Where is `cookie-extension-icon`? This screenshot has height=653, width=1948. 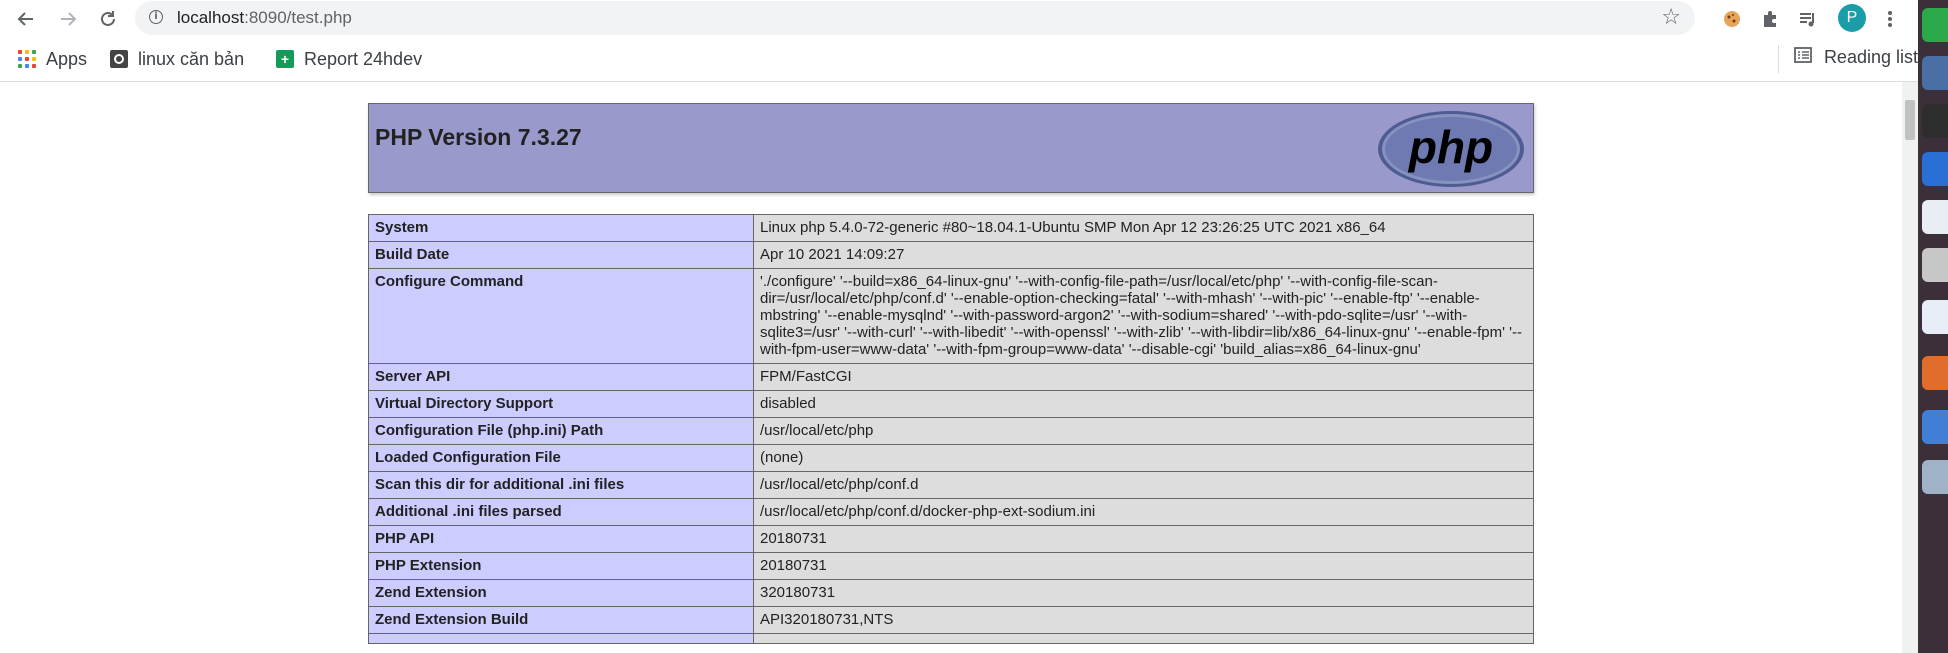 cookie-extension-icon is located at coordinates (1732, 19).